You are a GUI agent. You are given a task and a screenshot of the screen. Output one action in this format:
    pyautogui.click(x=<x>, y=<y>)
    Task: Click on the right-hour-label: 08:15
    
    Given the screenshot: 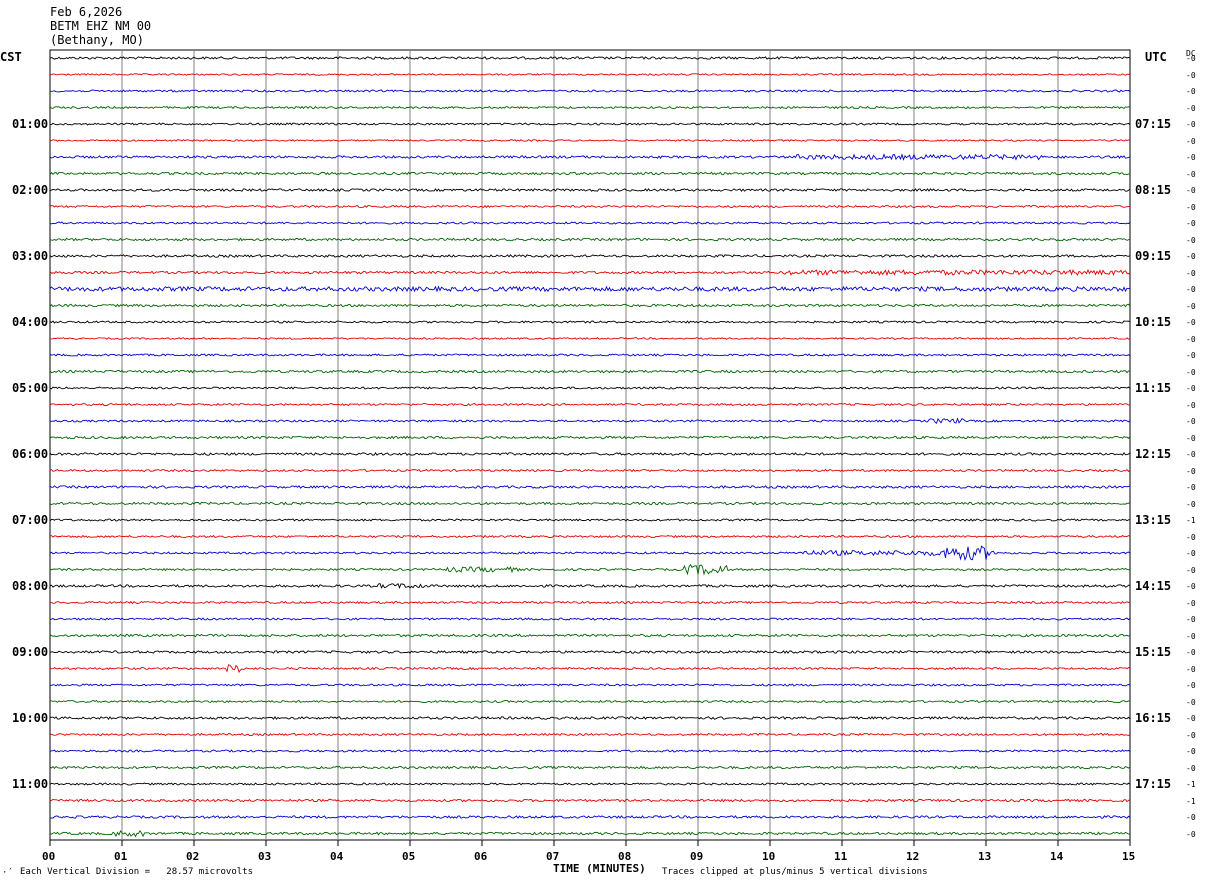 What is the action you would take?
    pyautogui.click(x=1153, y=190)
    